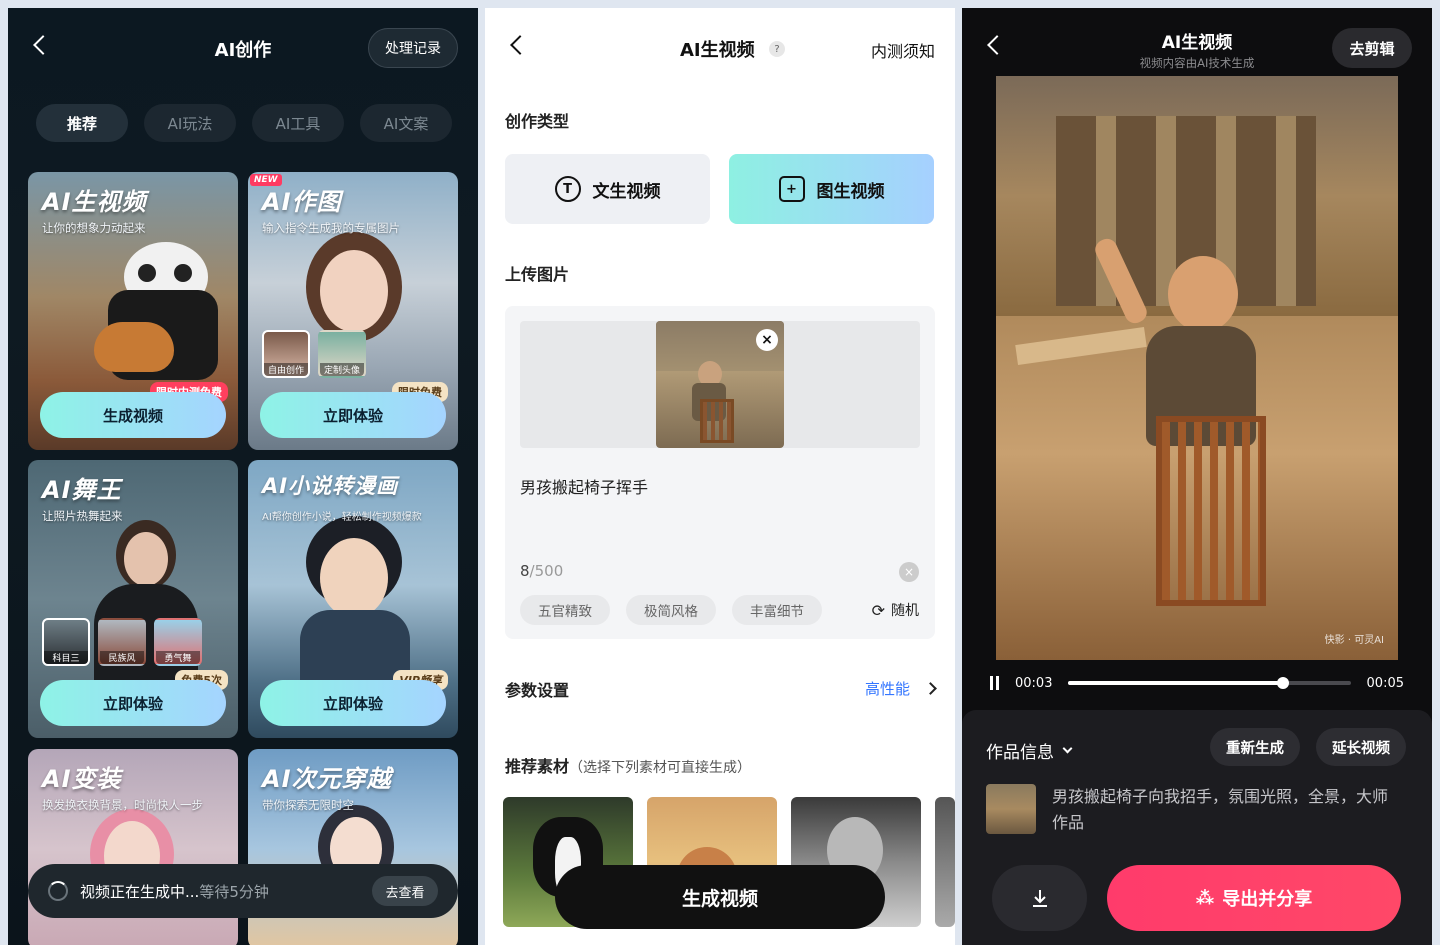 The height and width of the screenshot is (945, 1440). What do you see at coordinates (1011, 809) in the screenshot?
I see `source-thumbnail` at bounding box center [1011, 809].